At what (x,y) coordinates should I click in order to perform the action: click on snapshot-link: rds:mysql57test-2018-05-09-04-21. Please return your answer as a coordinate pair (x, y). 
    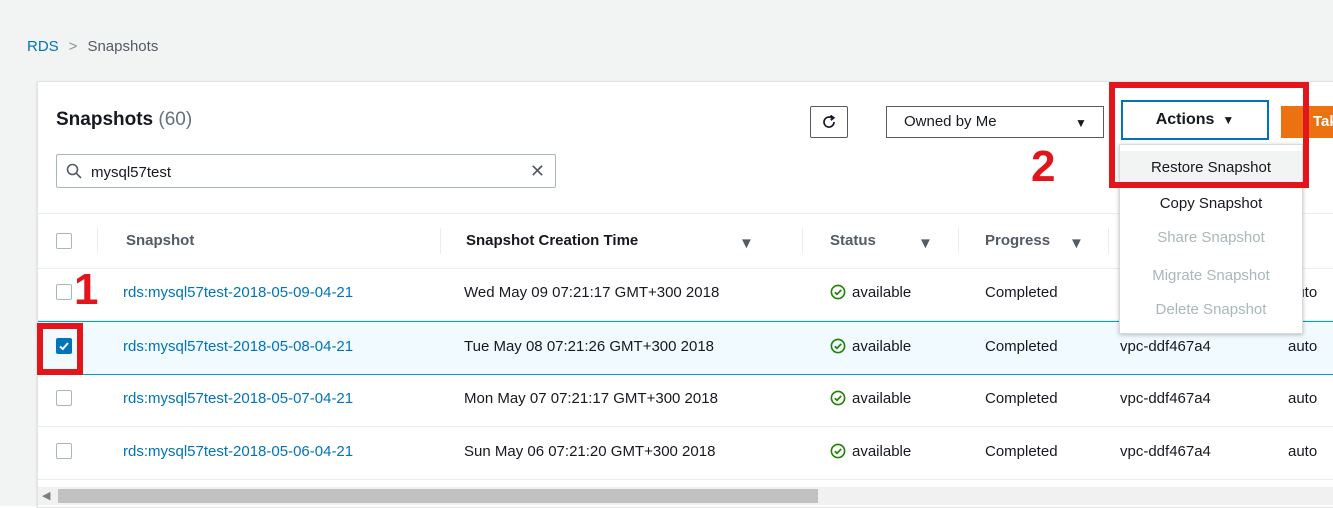
    Looking at the image, I should click on (238, 292).